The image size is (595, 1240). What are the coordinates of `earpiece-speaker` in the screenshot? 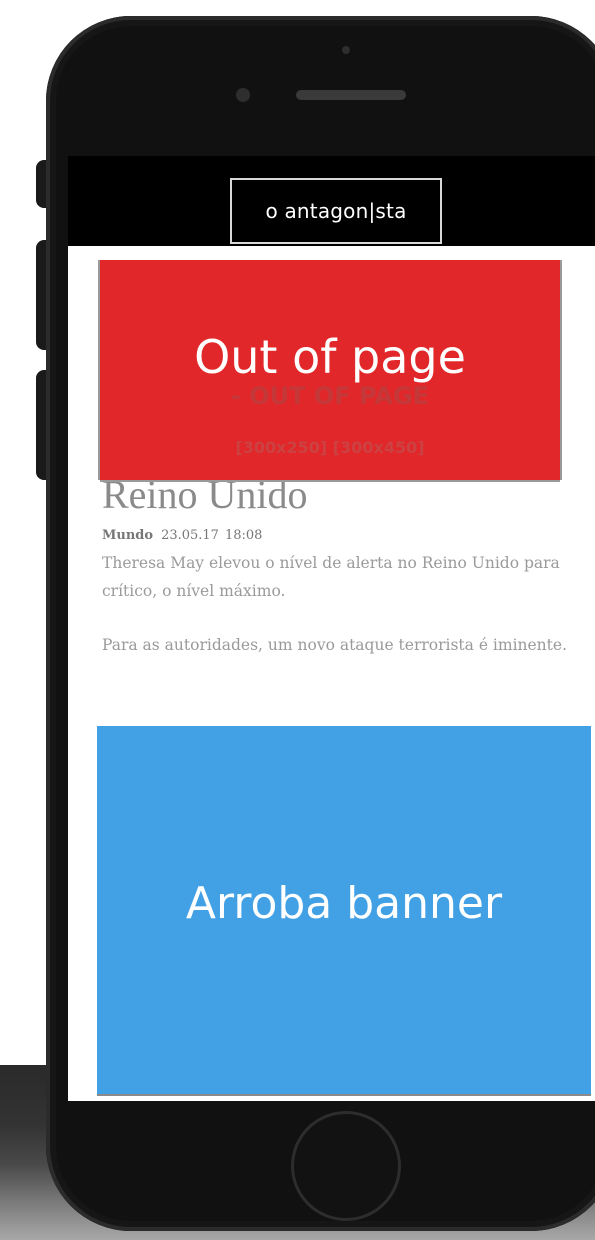 It's located at (351, 95).